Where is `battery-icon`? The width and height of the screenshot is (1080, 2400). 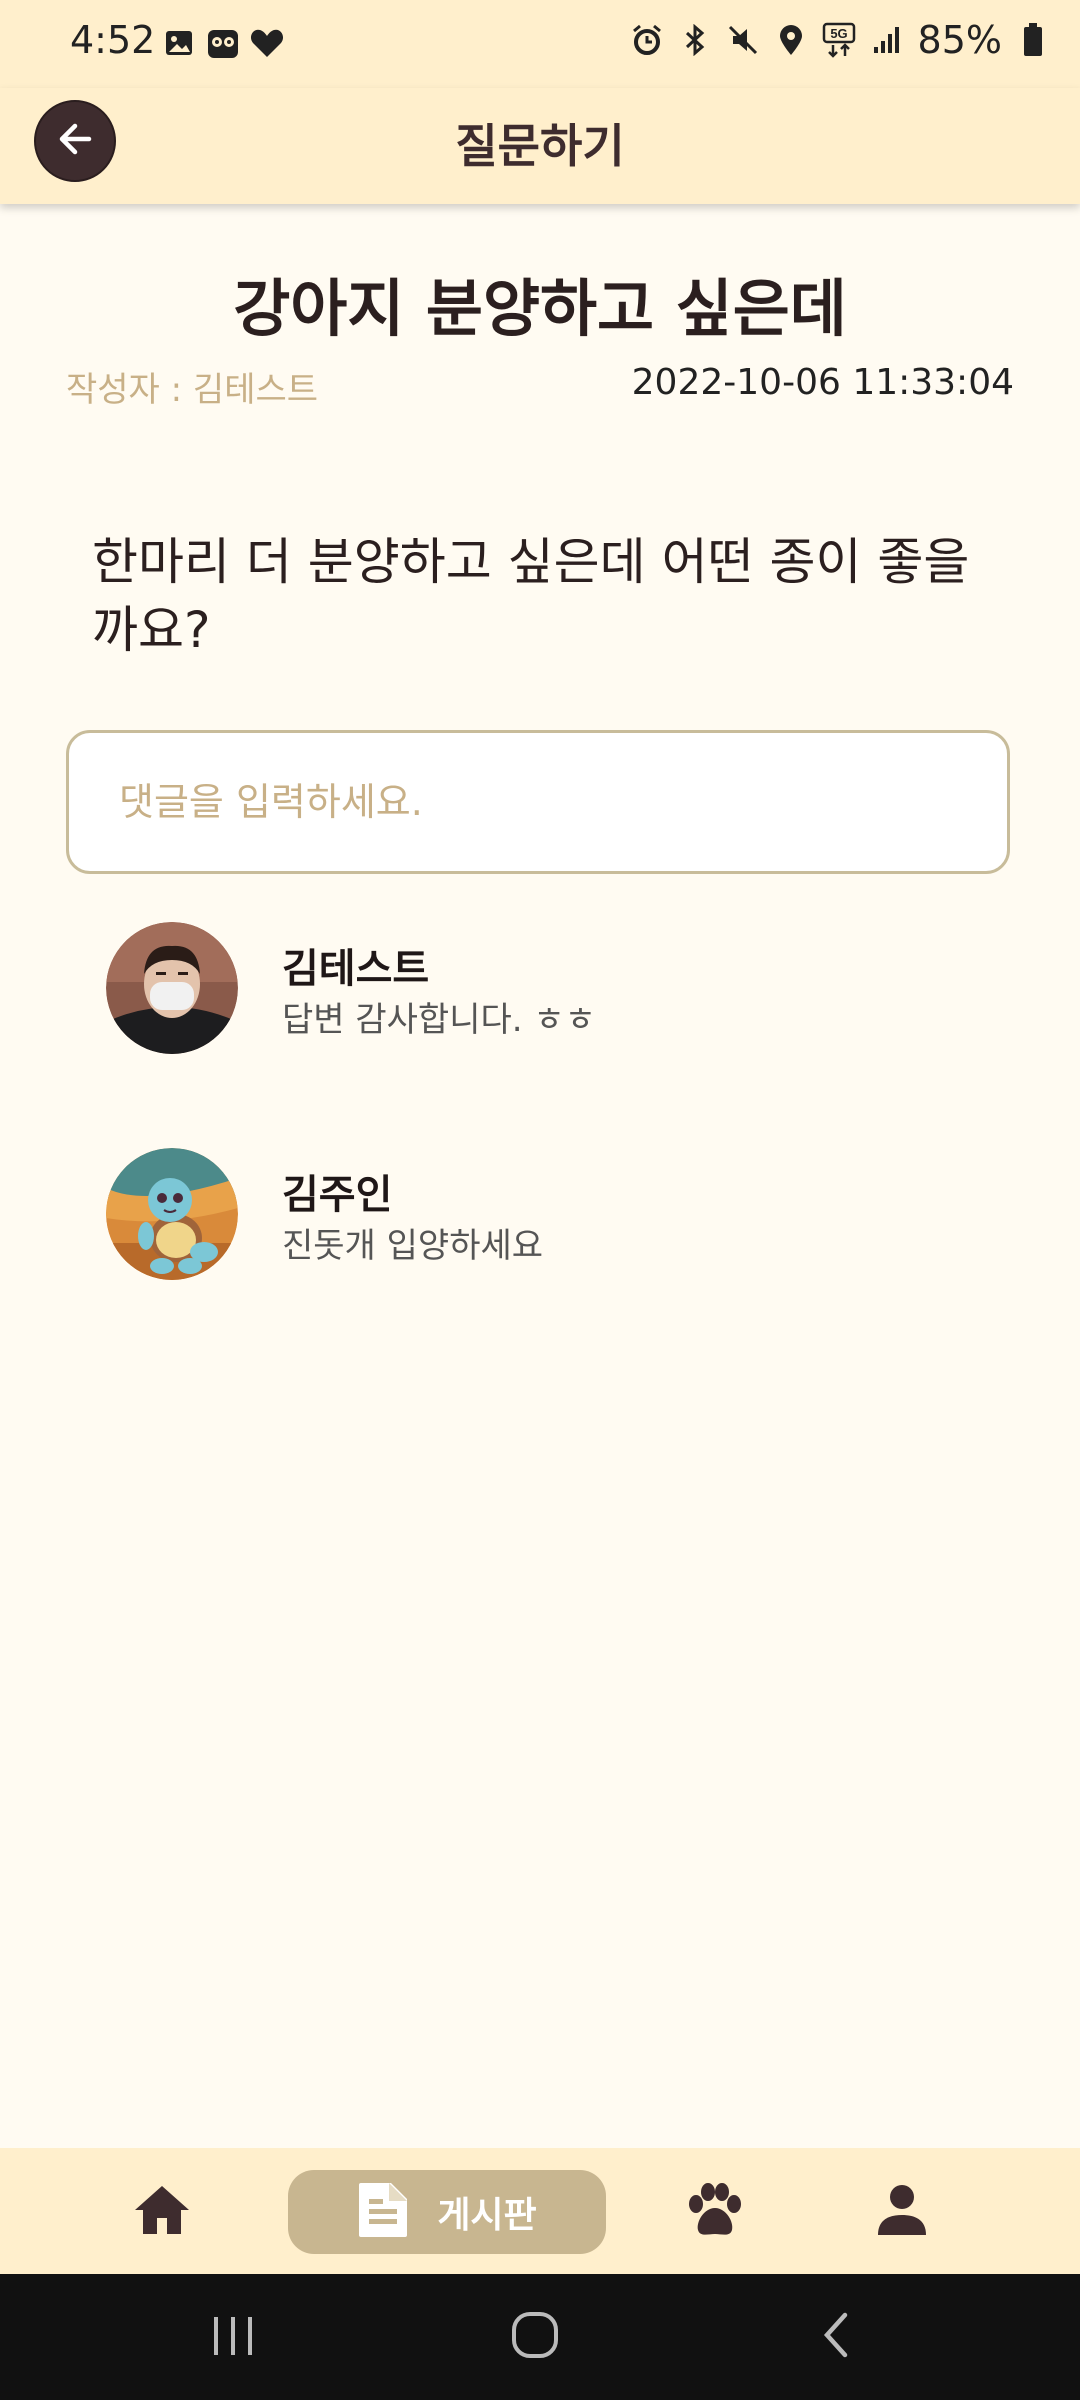 battery-icon is located at coordinates (1033, 40).